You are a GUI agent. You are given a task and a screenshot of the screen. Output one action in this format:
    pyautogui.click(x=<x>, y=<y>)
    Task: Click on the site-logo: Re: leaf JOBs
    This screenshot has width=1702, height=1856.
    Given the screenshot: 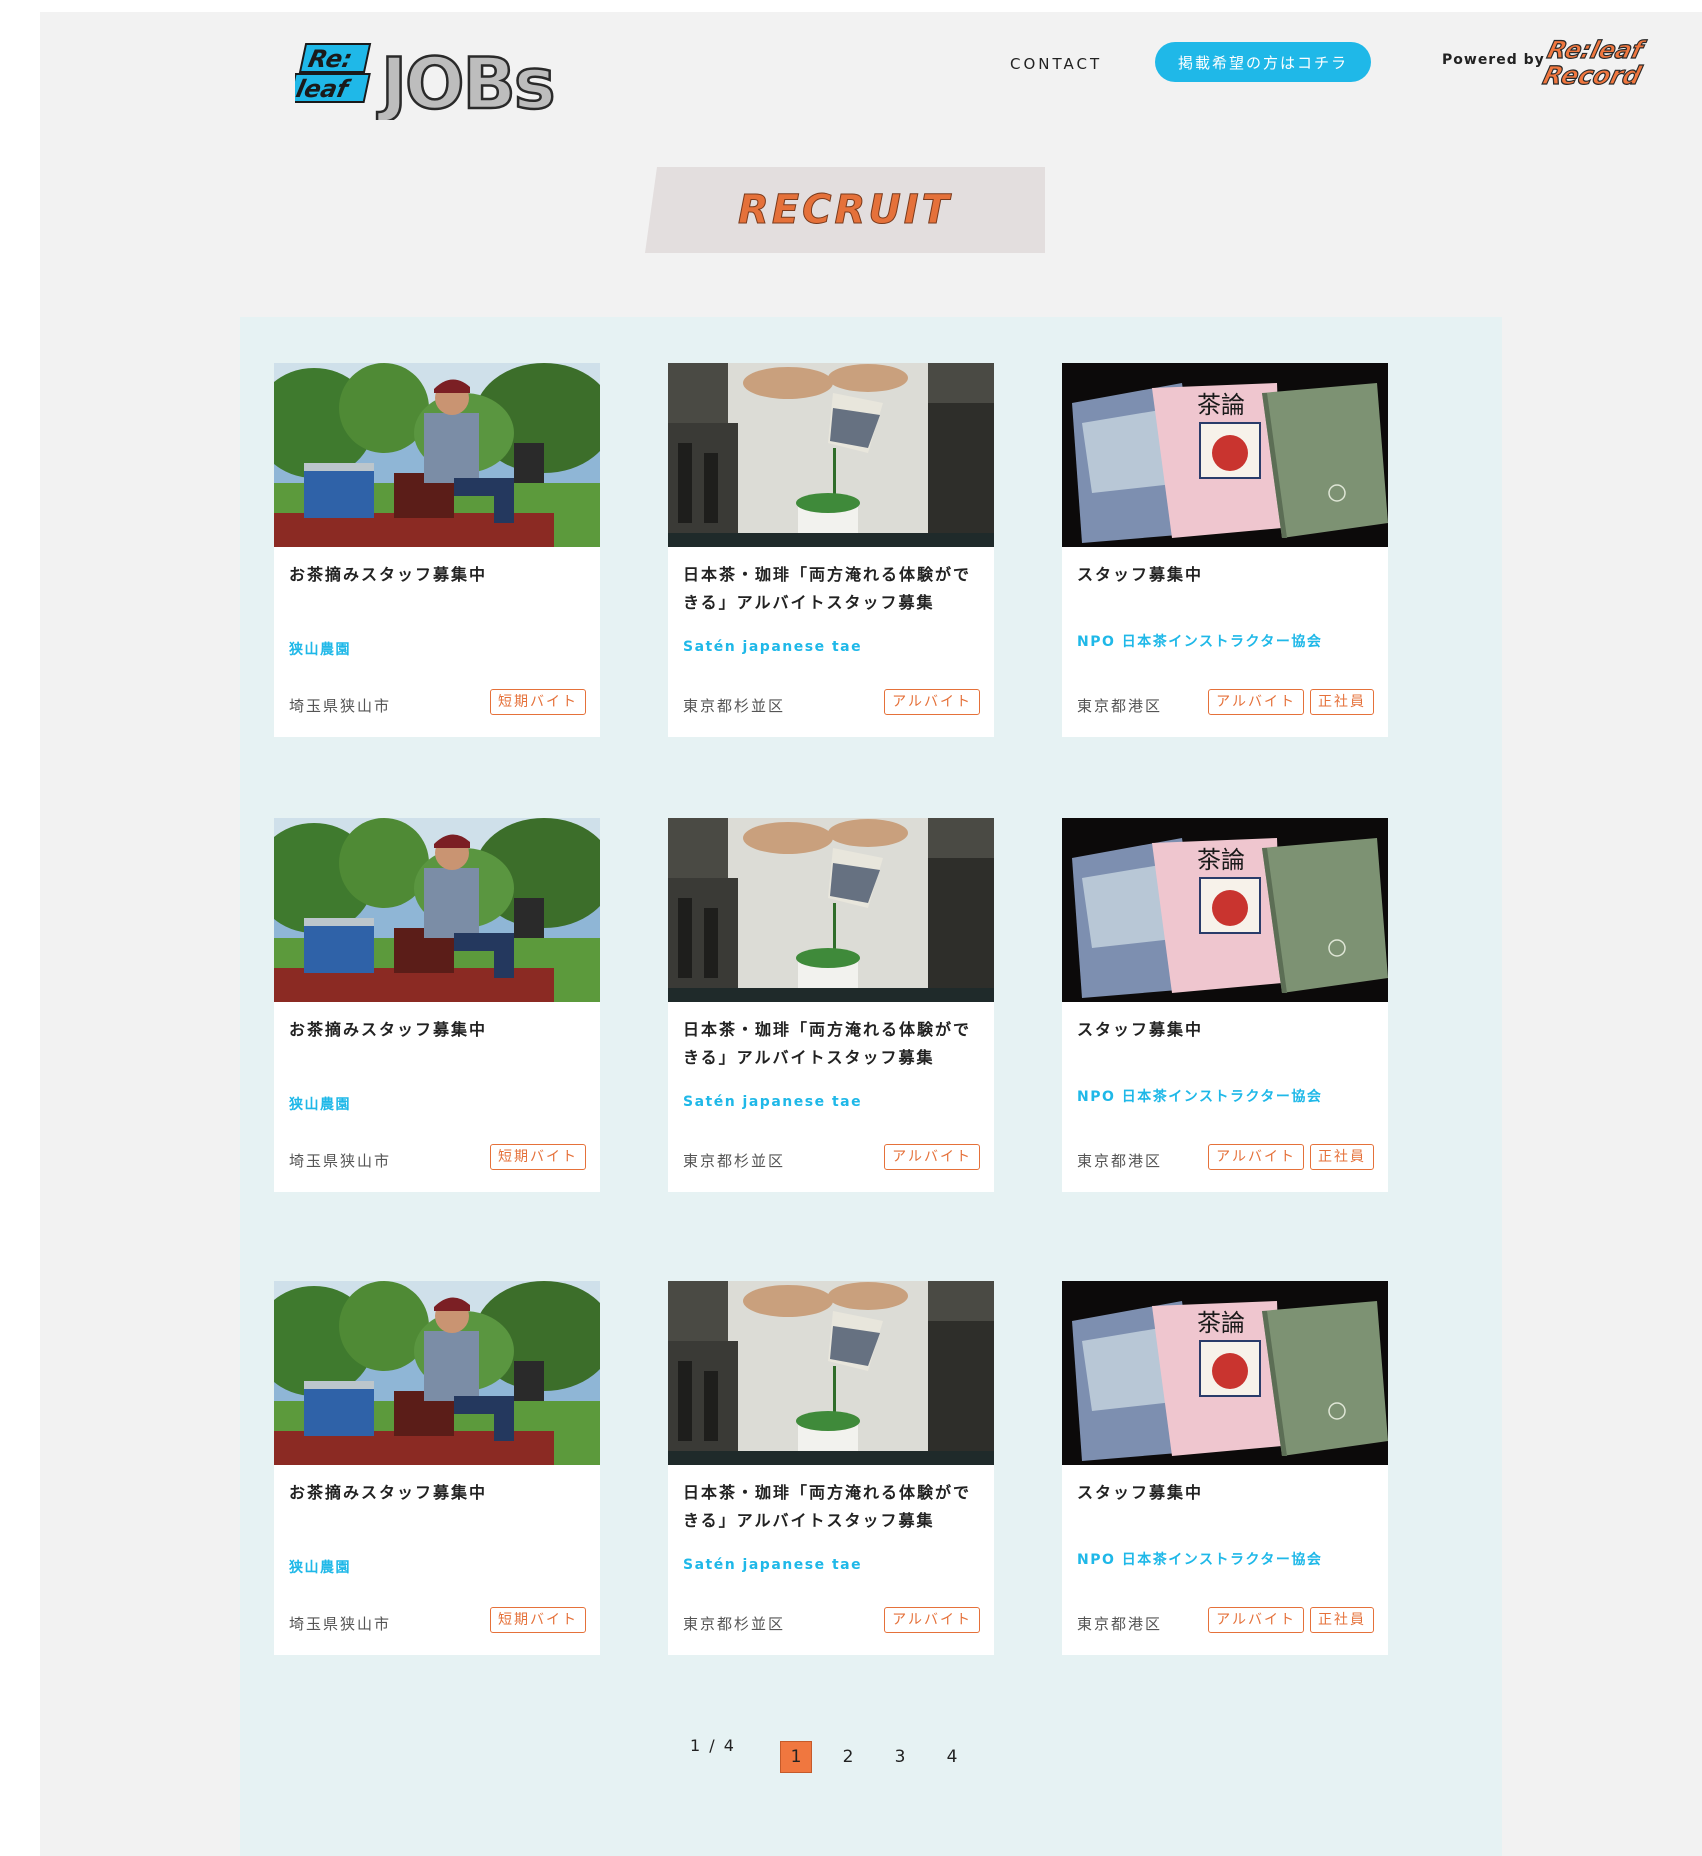 What is the action you would take?
    pyautogui.click(x=435, y=75)
    